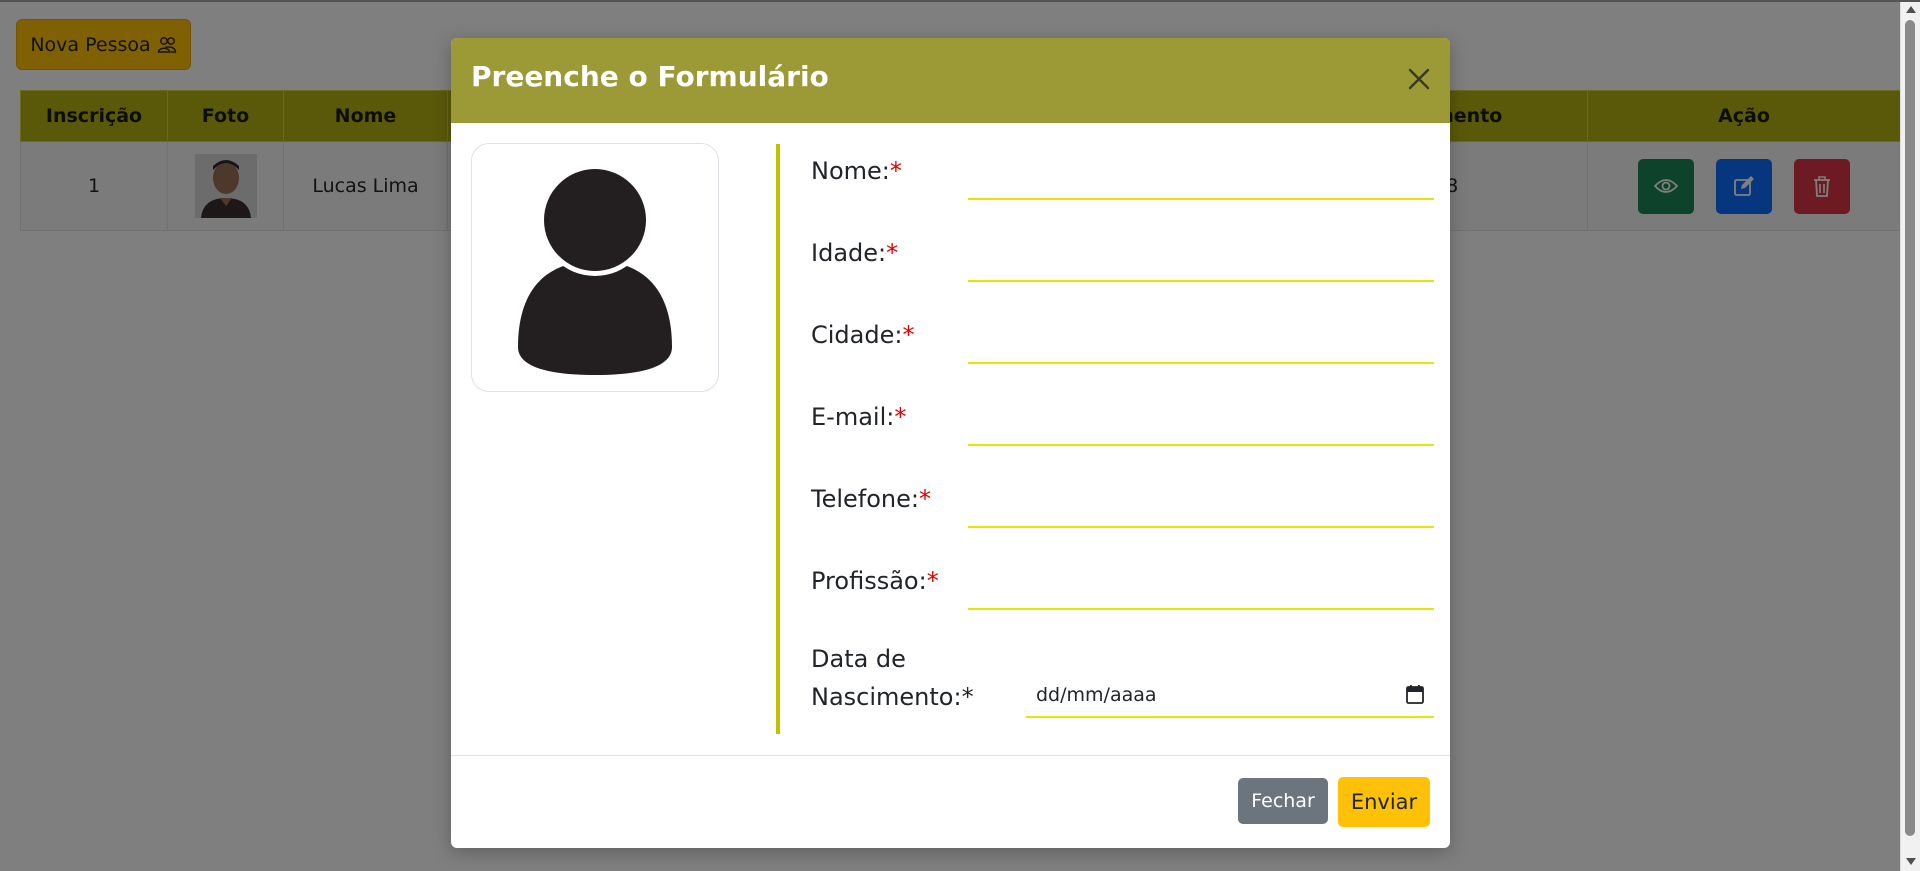 The image size is (1920, 871). I want to click on label-email: E-mail:*, so click(858, 417).